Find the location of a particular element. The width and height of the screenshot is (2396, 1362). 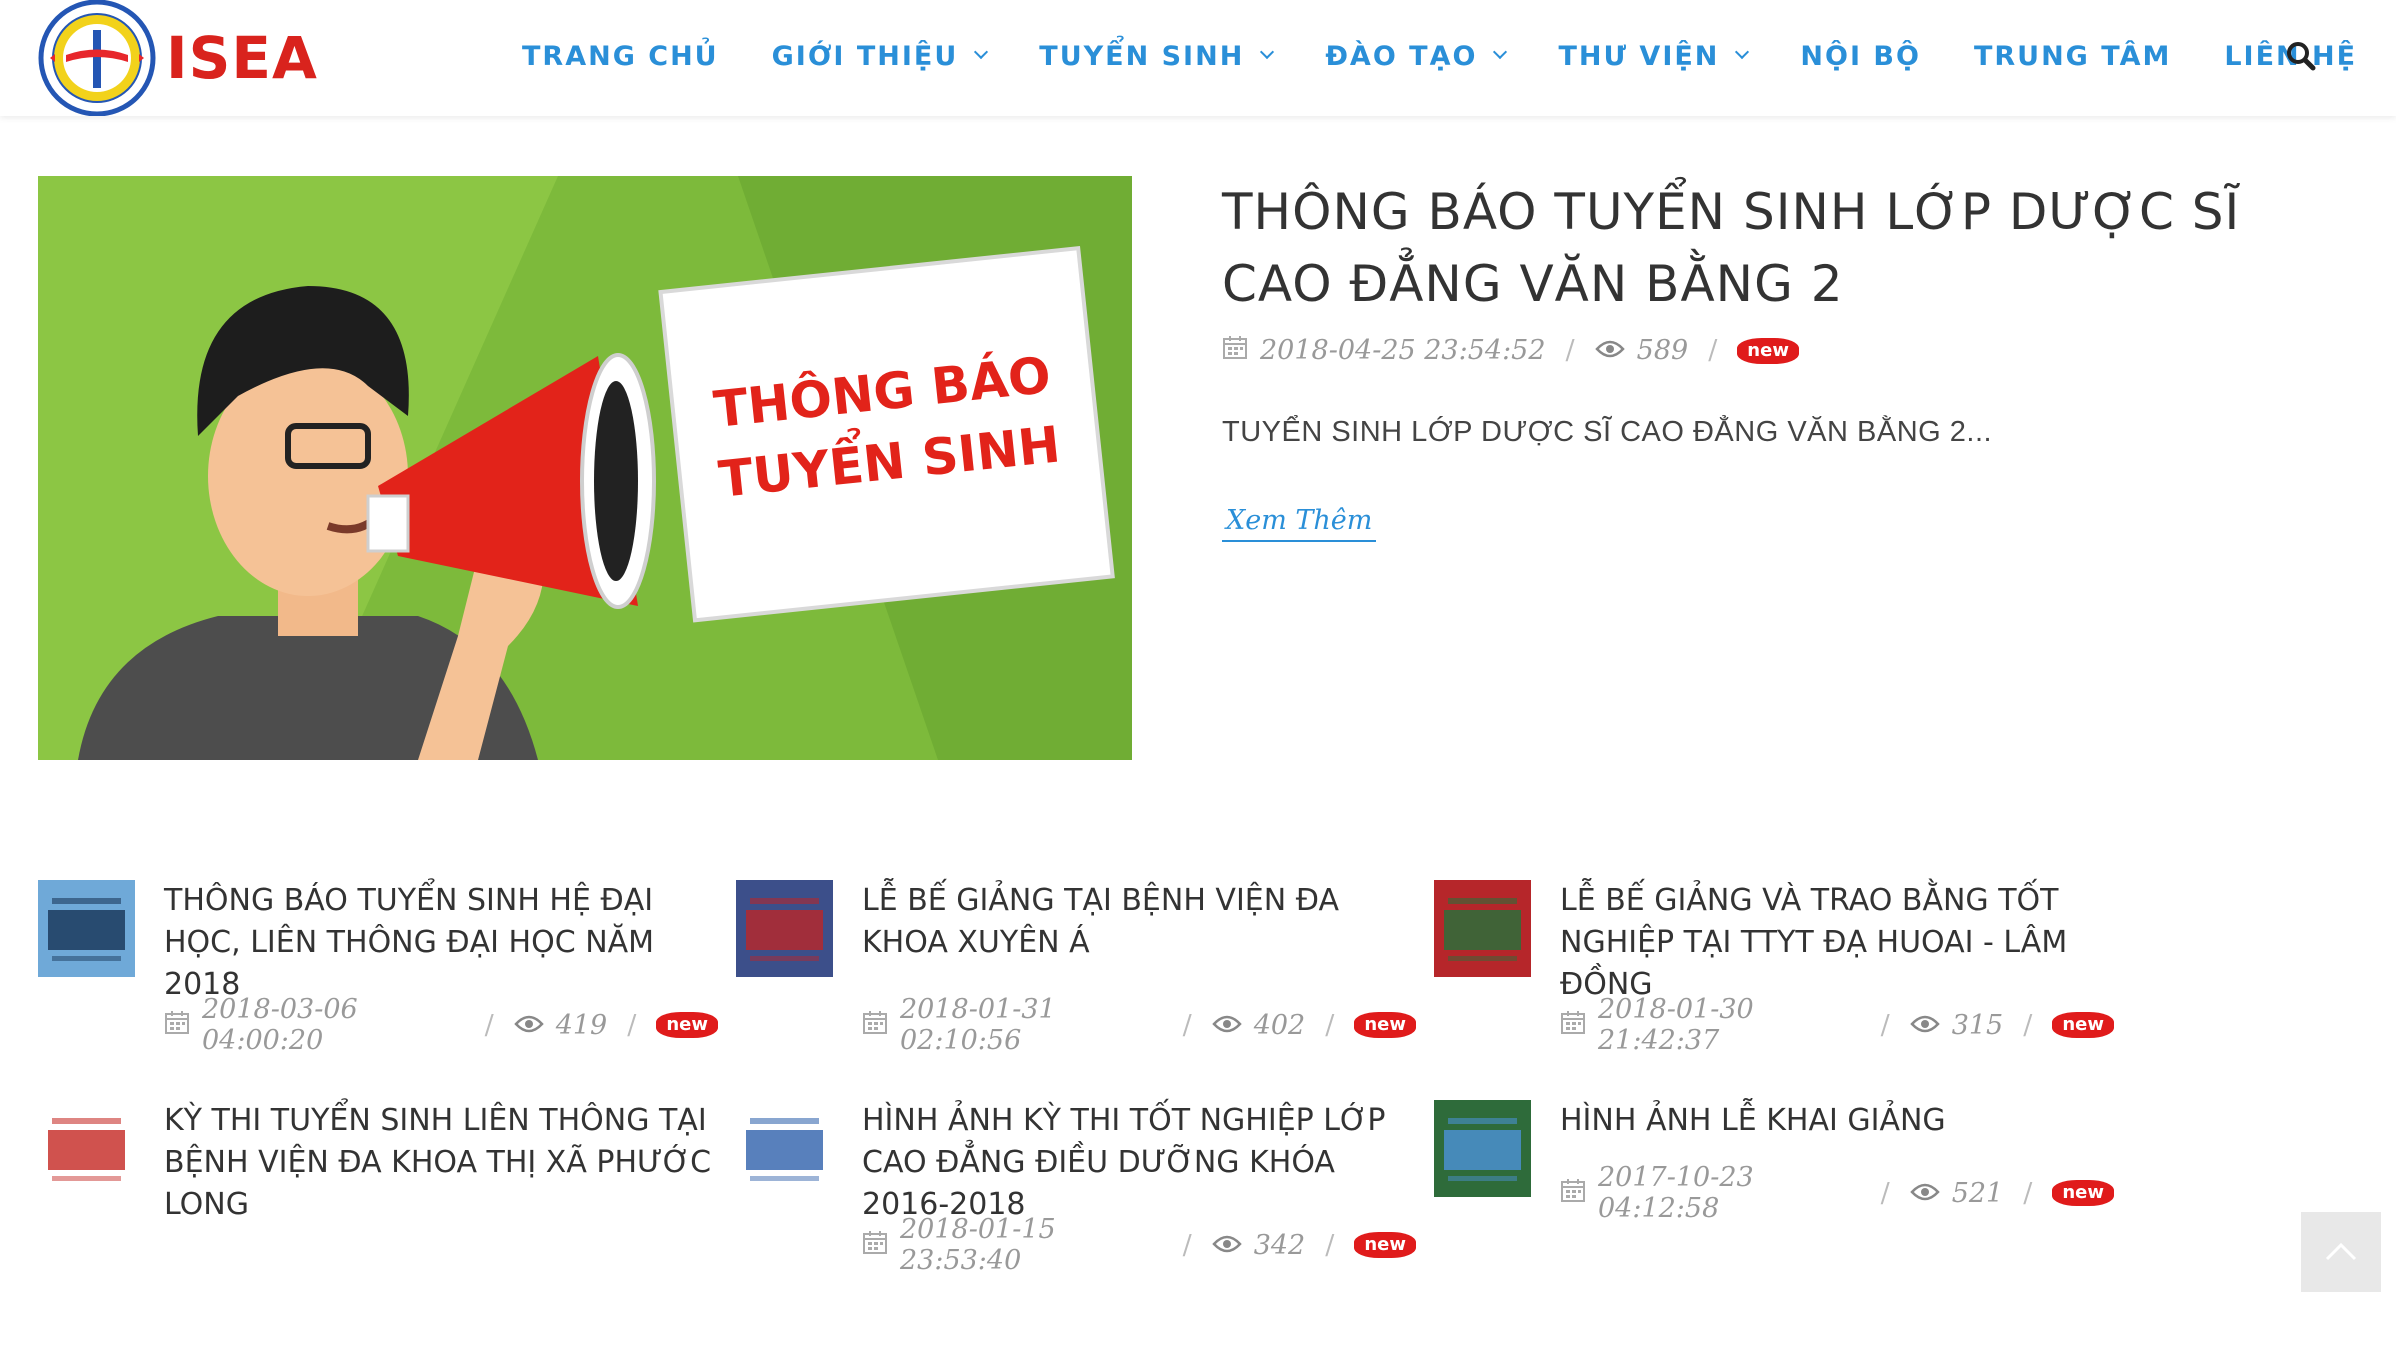

chevron-up-icon is located at coordinates (2341, 1251).